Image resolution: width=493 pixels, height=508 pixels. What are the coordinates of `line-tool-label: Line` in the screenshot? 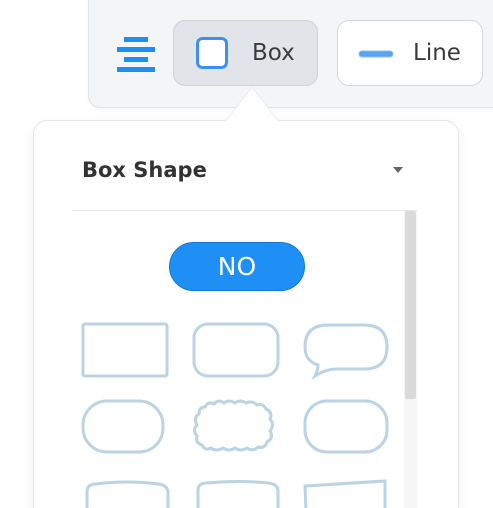 It's located at (437, 53).